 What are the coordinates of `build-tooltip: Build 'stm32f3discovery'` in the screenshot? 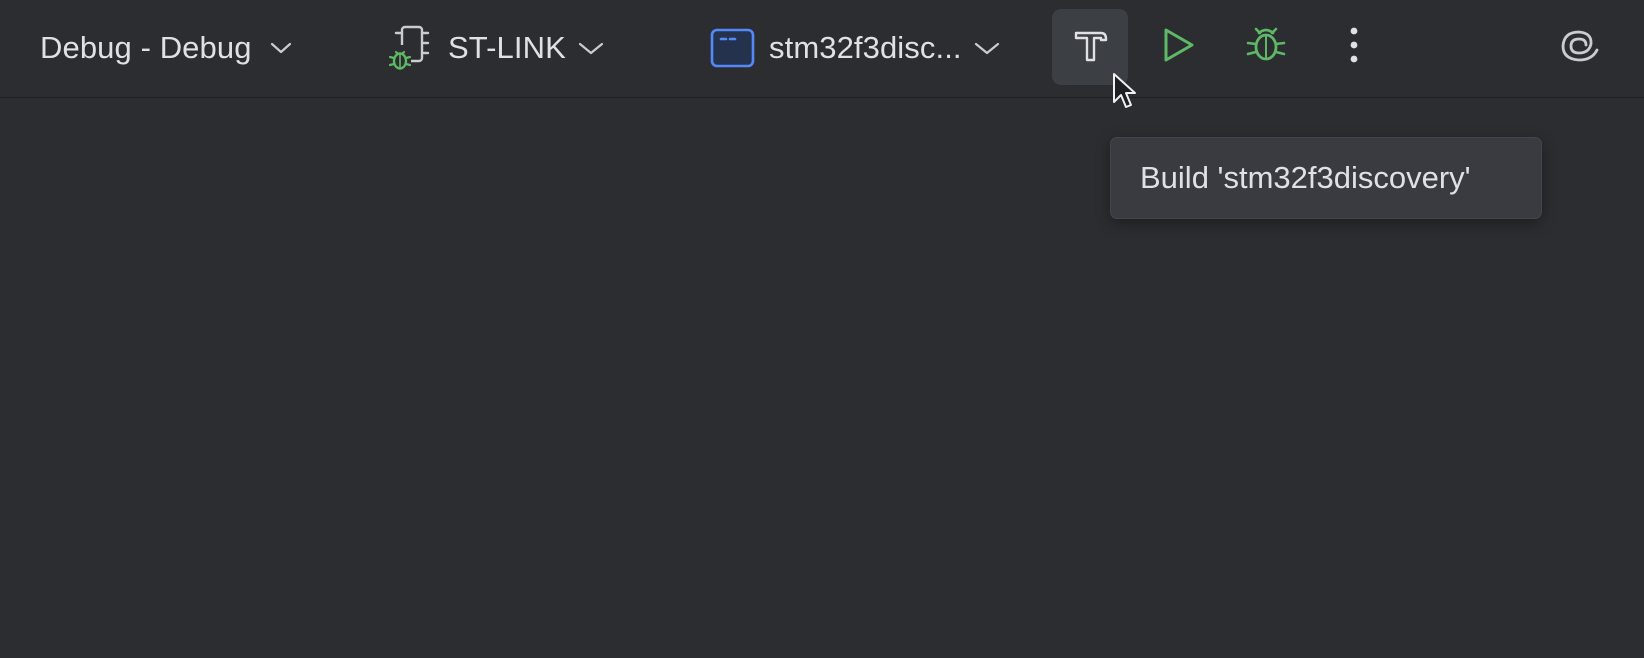 It's located at (1326, 178).